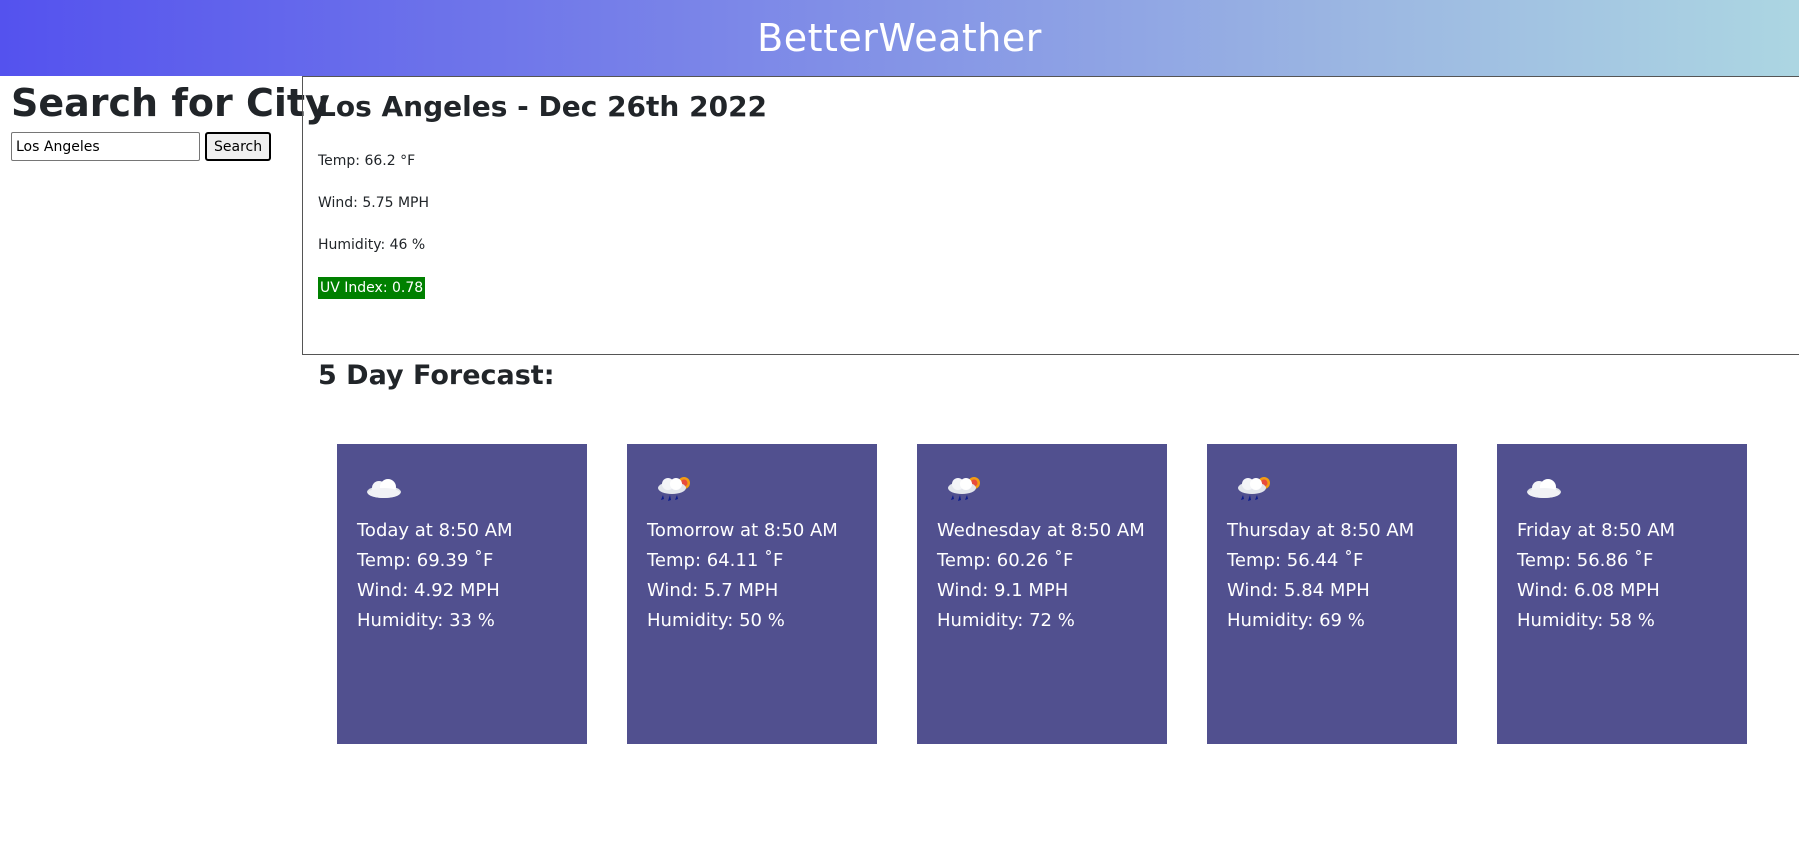 This screenshot has height=867, width=1799. I want to click on forecast-day-label: Today at 8:50 AM, so click(435, 530).